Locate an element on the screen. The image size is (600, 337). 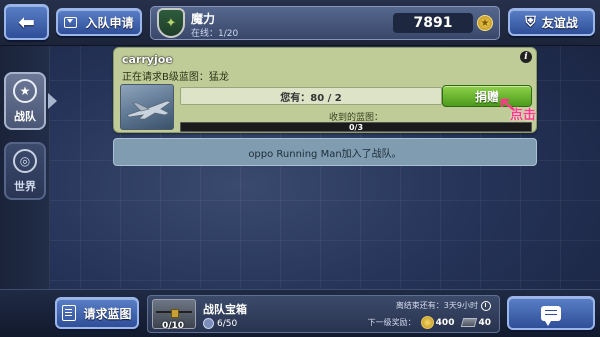
chest-members-count: 6/50 is located at coordinates (227, 323).